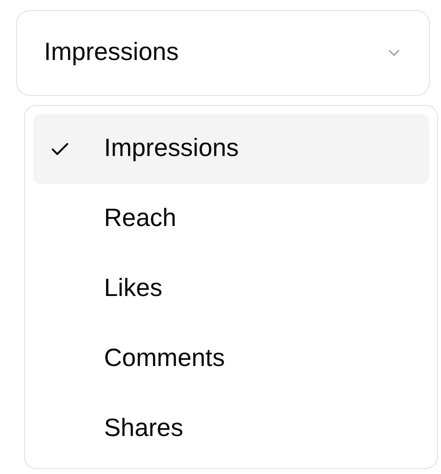 The image size is (441, 474). I want to click on menu-option: Reach, so click(231, 219).